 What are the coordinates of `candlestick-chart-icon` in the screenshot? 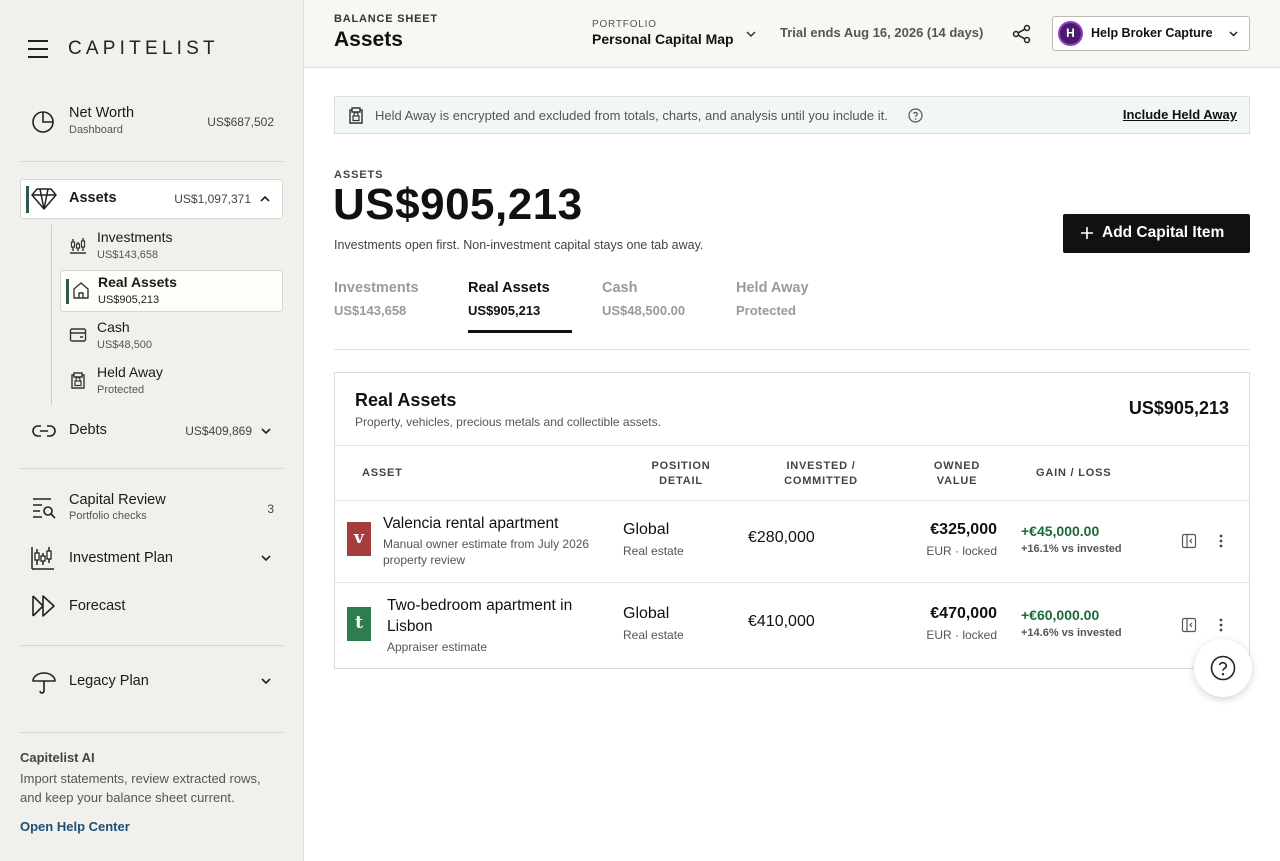 It's located at (44, 558).